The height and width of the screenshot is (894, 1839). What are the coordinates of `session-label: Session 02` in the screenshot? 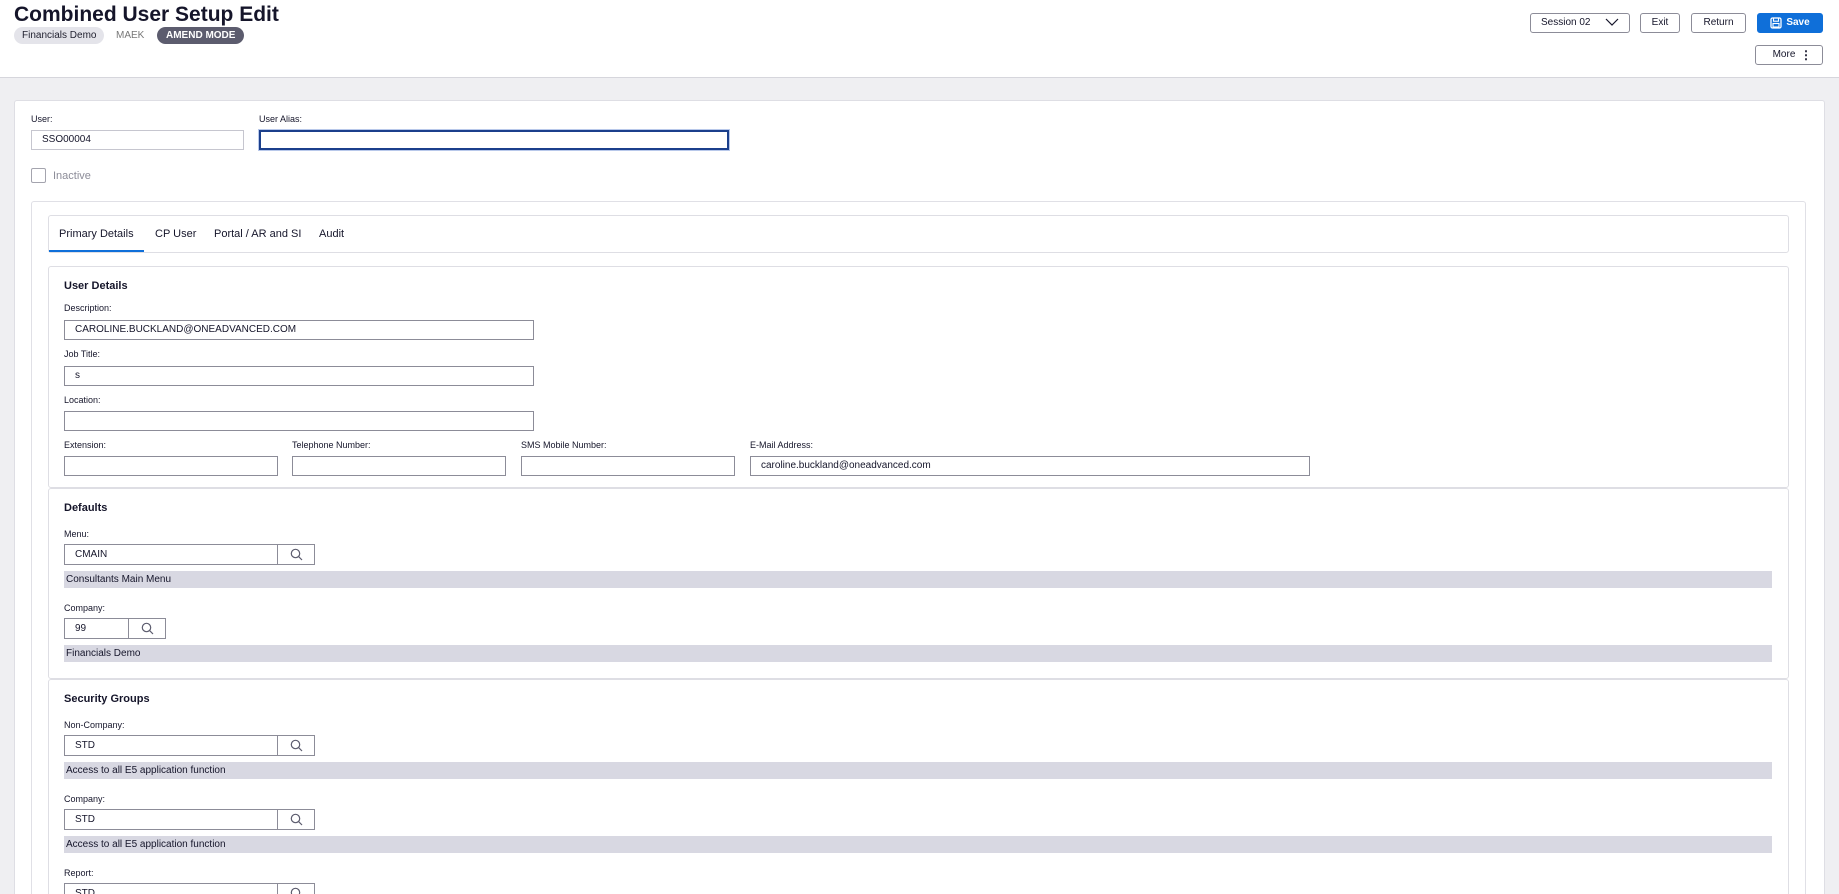 It's located at (1566, 22).